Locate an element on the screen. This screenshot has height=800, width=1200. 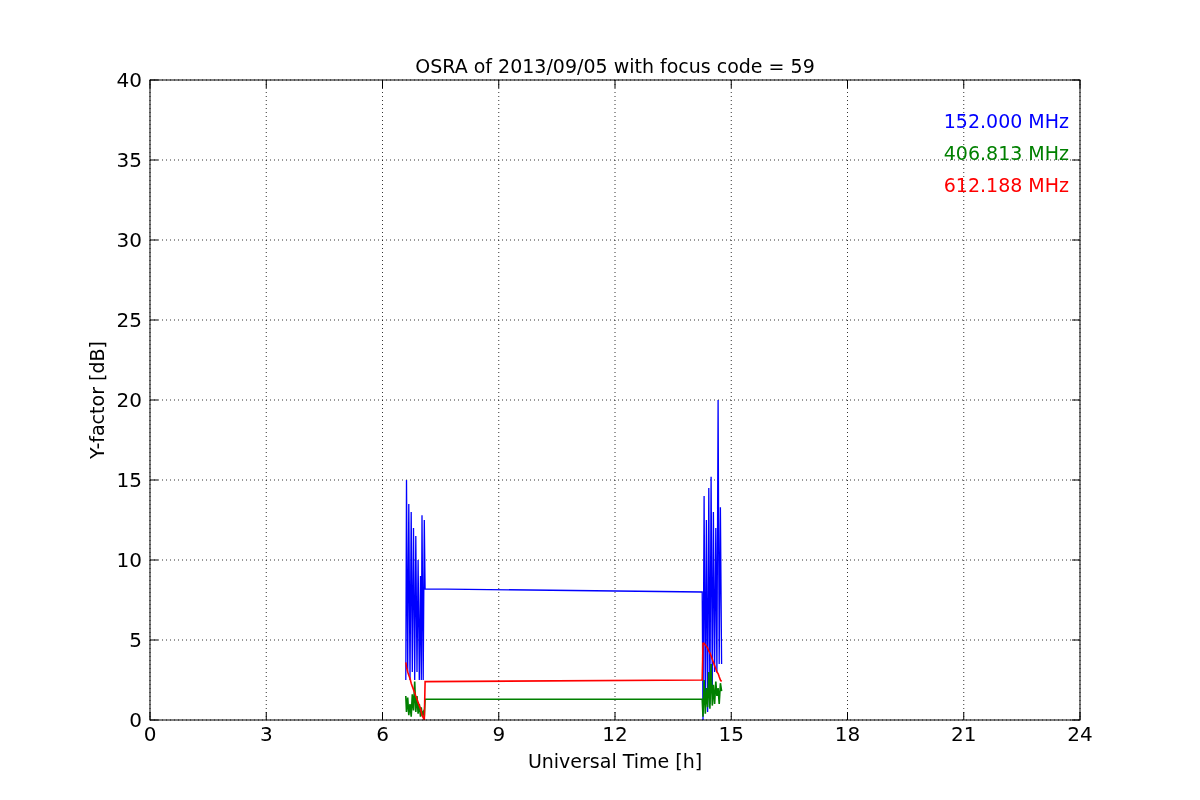
x-tick-label: 15 is located at coordinates (731, 734).